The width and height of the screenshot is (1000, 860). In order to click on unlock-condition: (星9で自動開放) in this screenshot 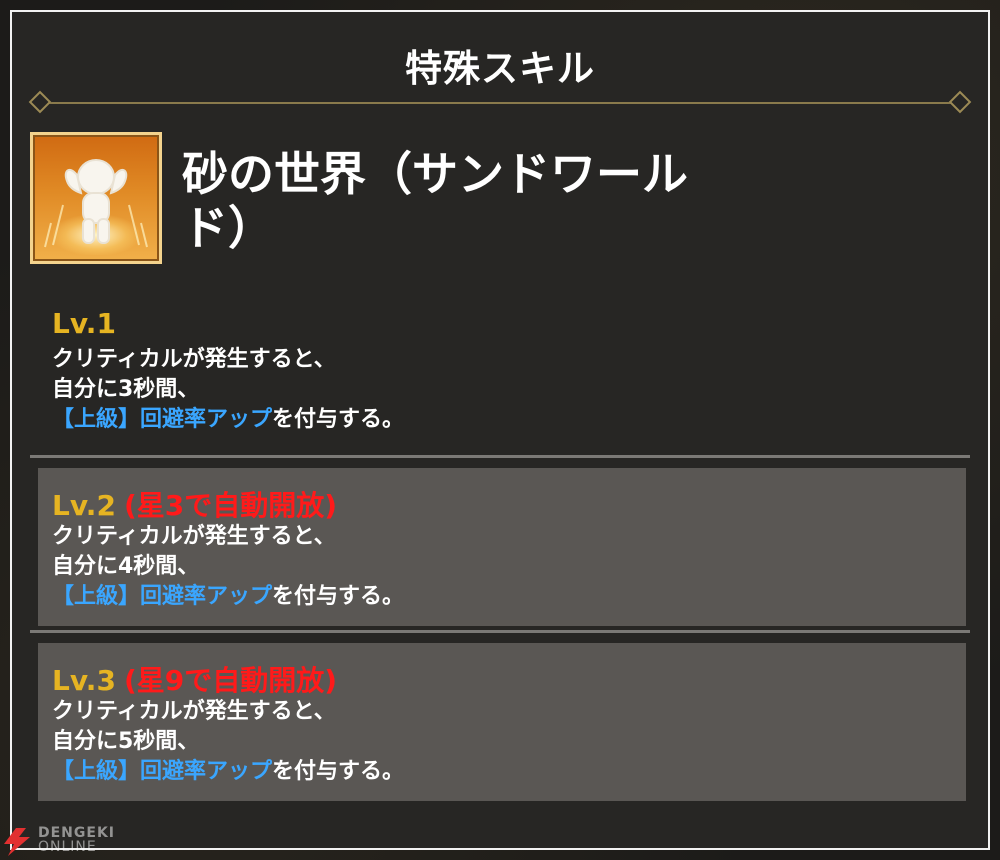, I will do `click(230, 680)`.